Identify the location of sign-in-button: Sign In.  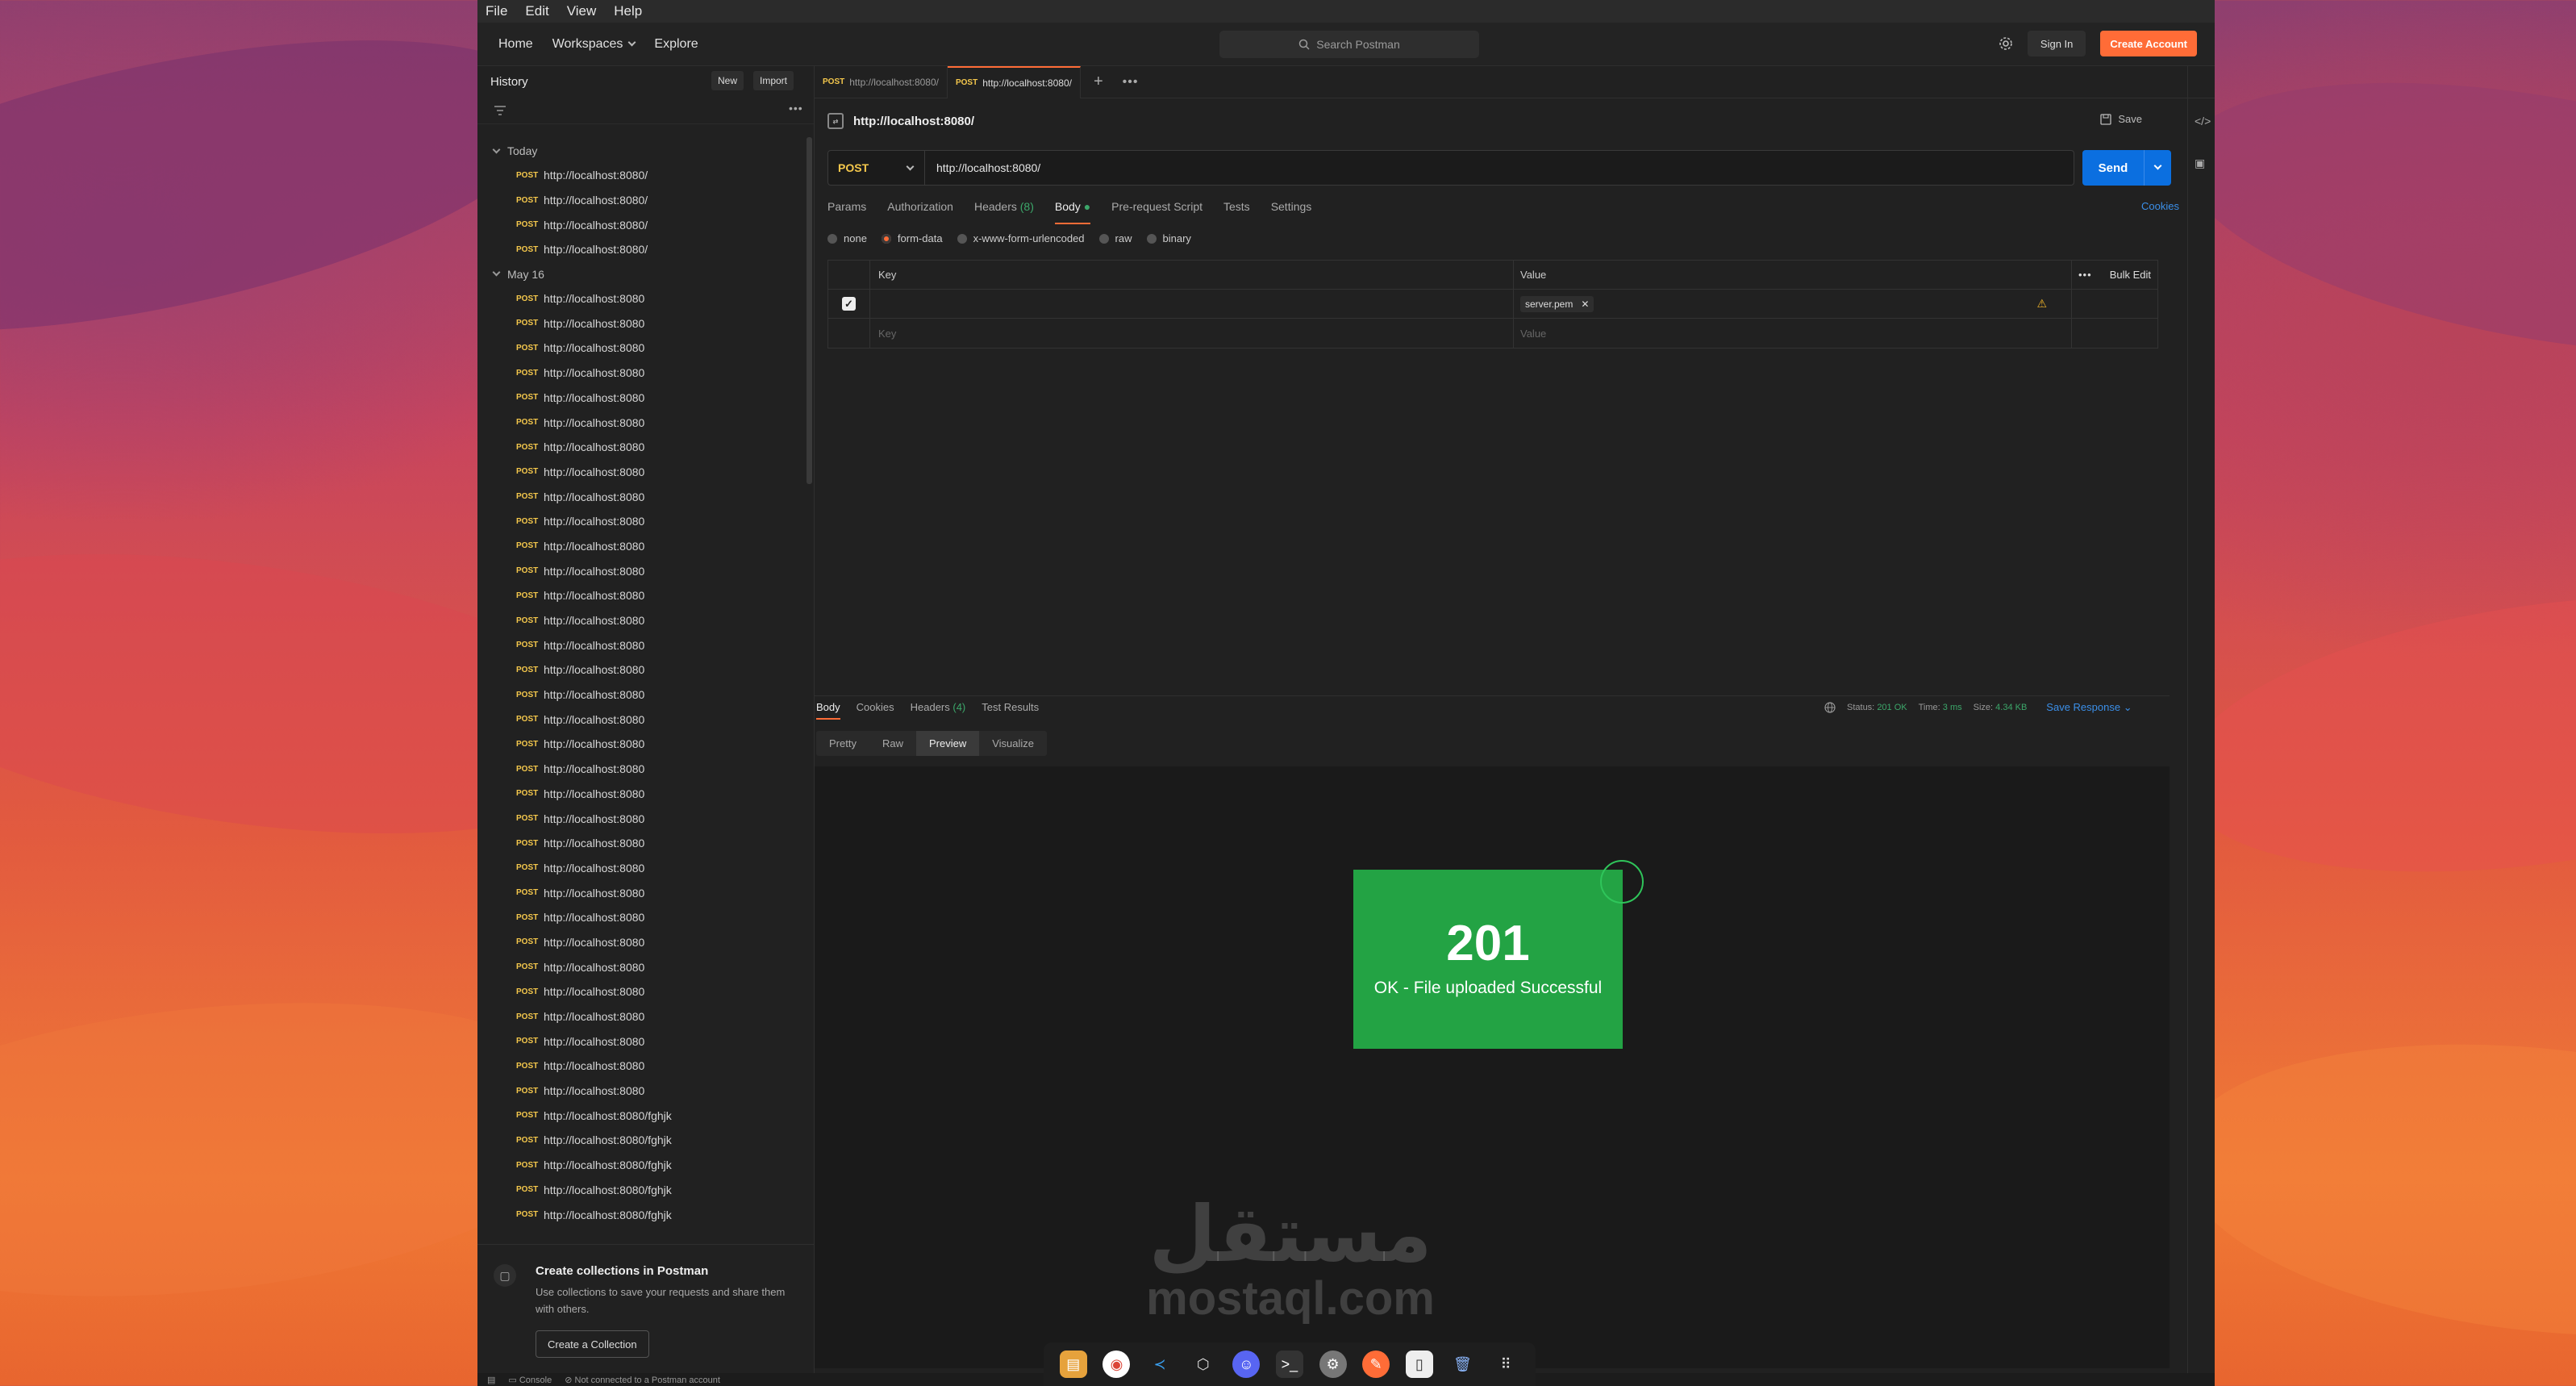
(2056, 43).